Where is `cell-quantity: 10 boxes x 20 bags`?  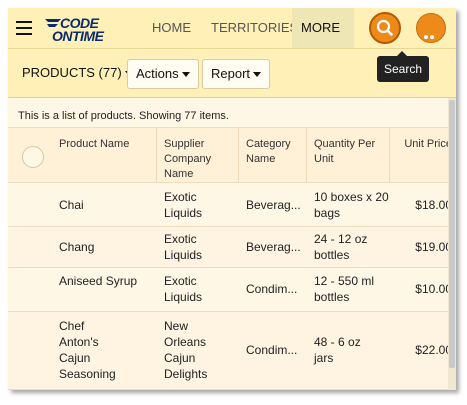 cell-quantity: 10 boxes x 20 bags is located at coordinates (351, 205).